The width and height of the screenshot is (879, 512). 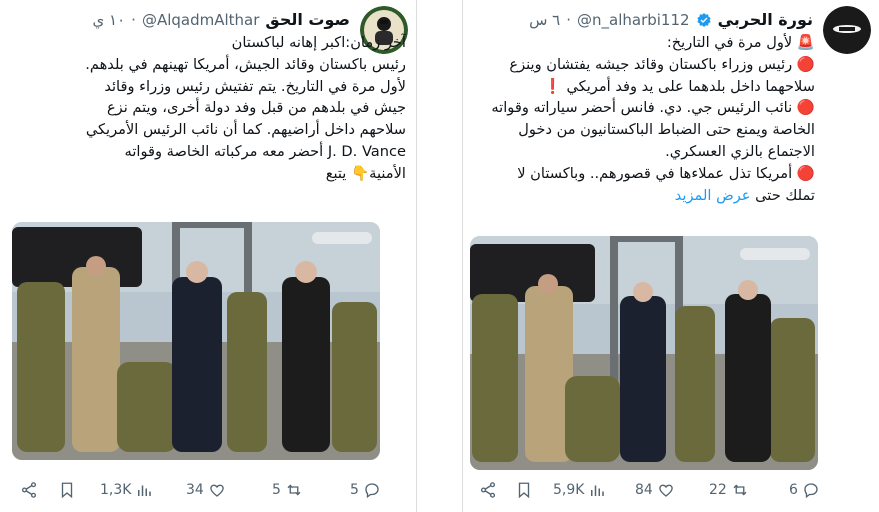 What do you see at coordinates (109, 20) in the screenshot?
I see `post-time: ١٠ ي` at bounding box center [109, 20].